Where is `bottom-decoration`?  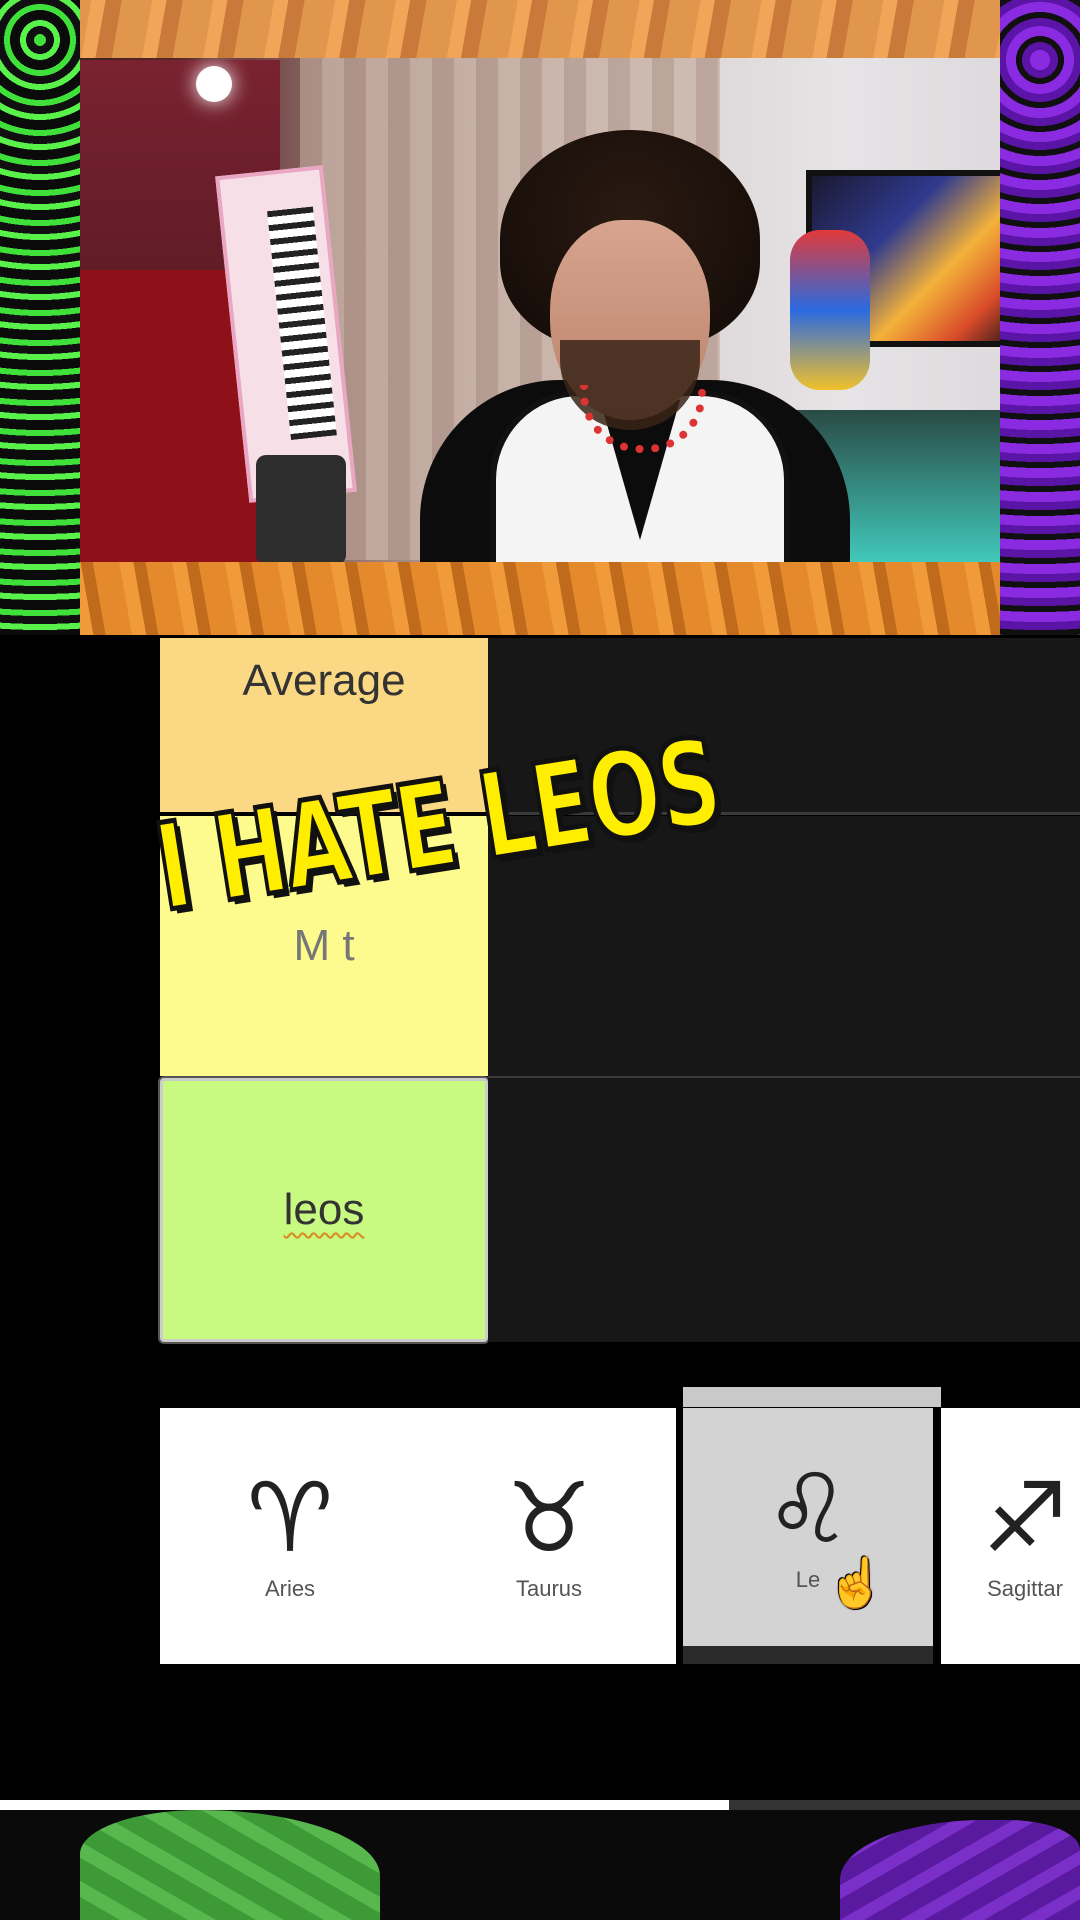
bottom-decoration is located at coordinates (540, 1865).